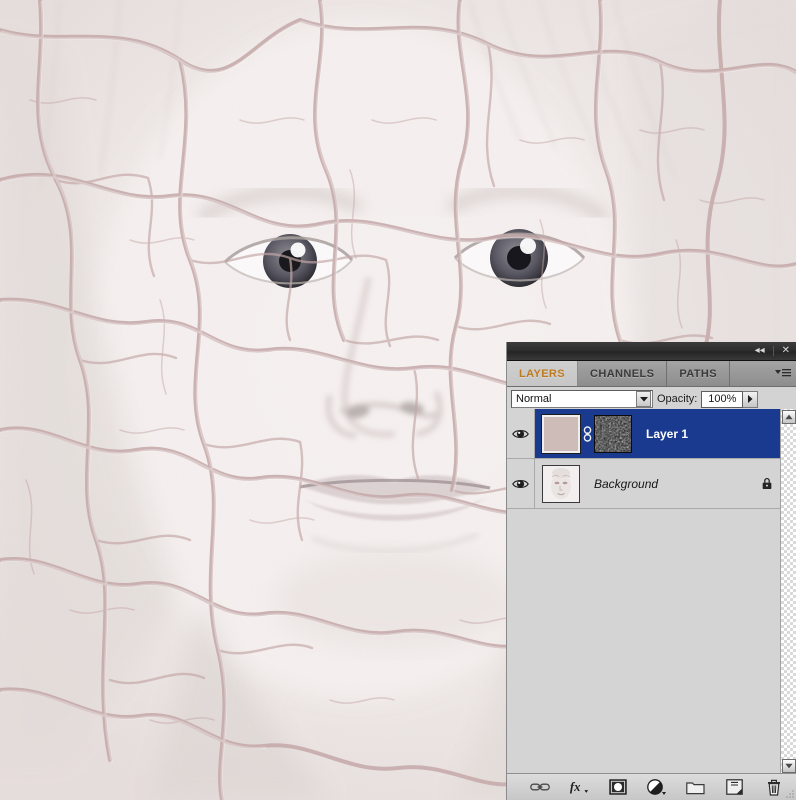 Image resolution: width=796 pixels, height=800 pixels. What do you see at coordinates (582, 399) in the screenshot?
I see `blend-mode-select: Normal` at bounding box center [582, 399].